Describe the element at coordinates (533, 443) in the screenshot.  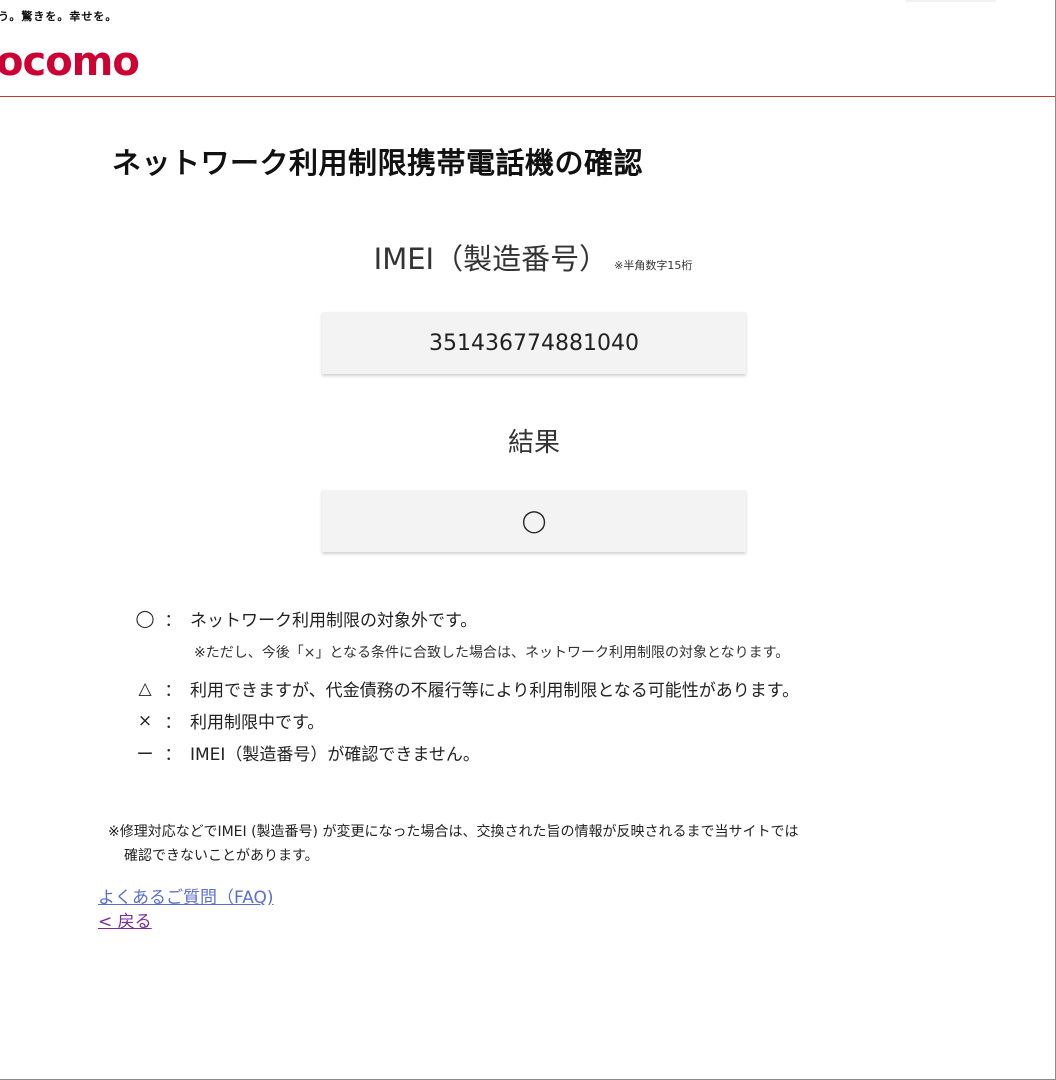
I see `result-label: 結果` at that location.